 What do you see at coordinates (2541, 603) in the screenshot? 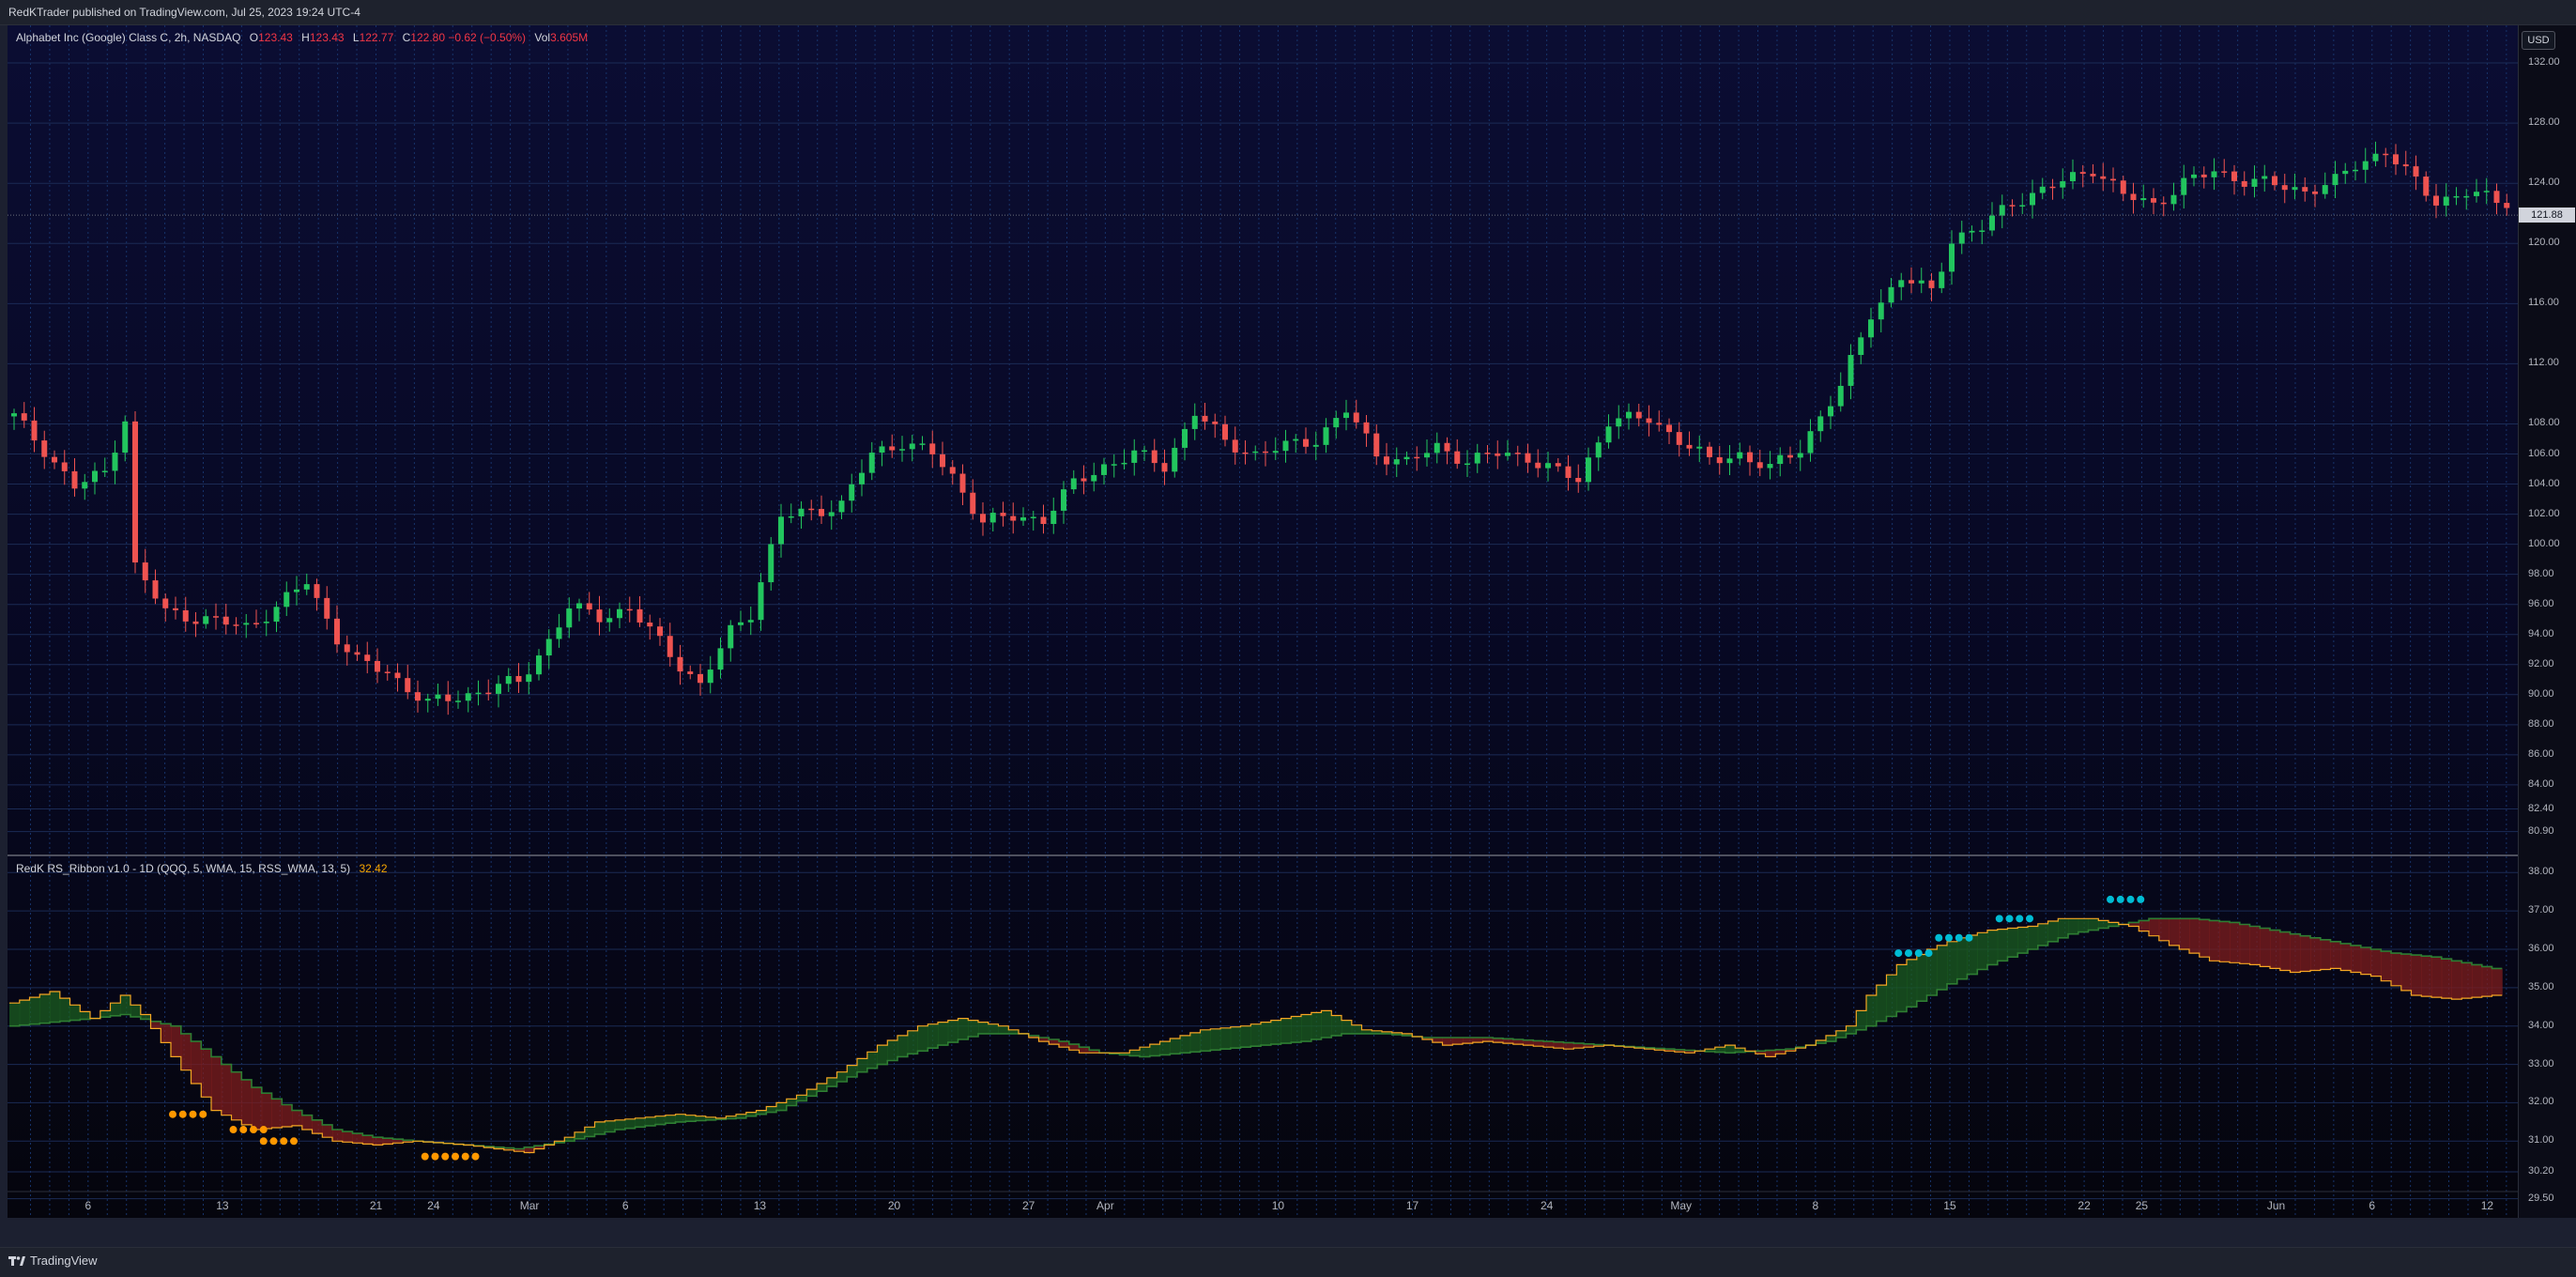
I see `price-tick-label: 96.00` at bounding box center [2541, 603].